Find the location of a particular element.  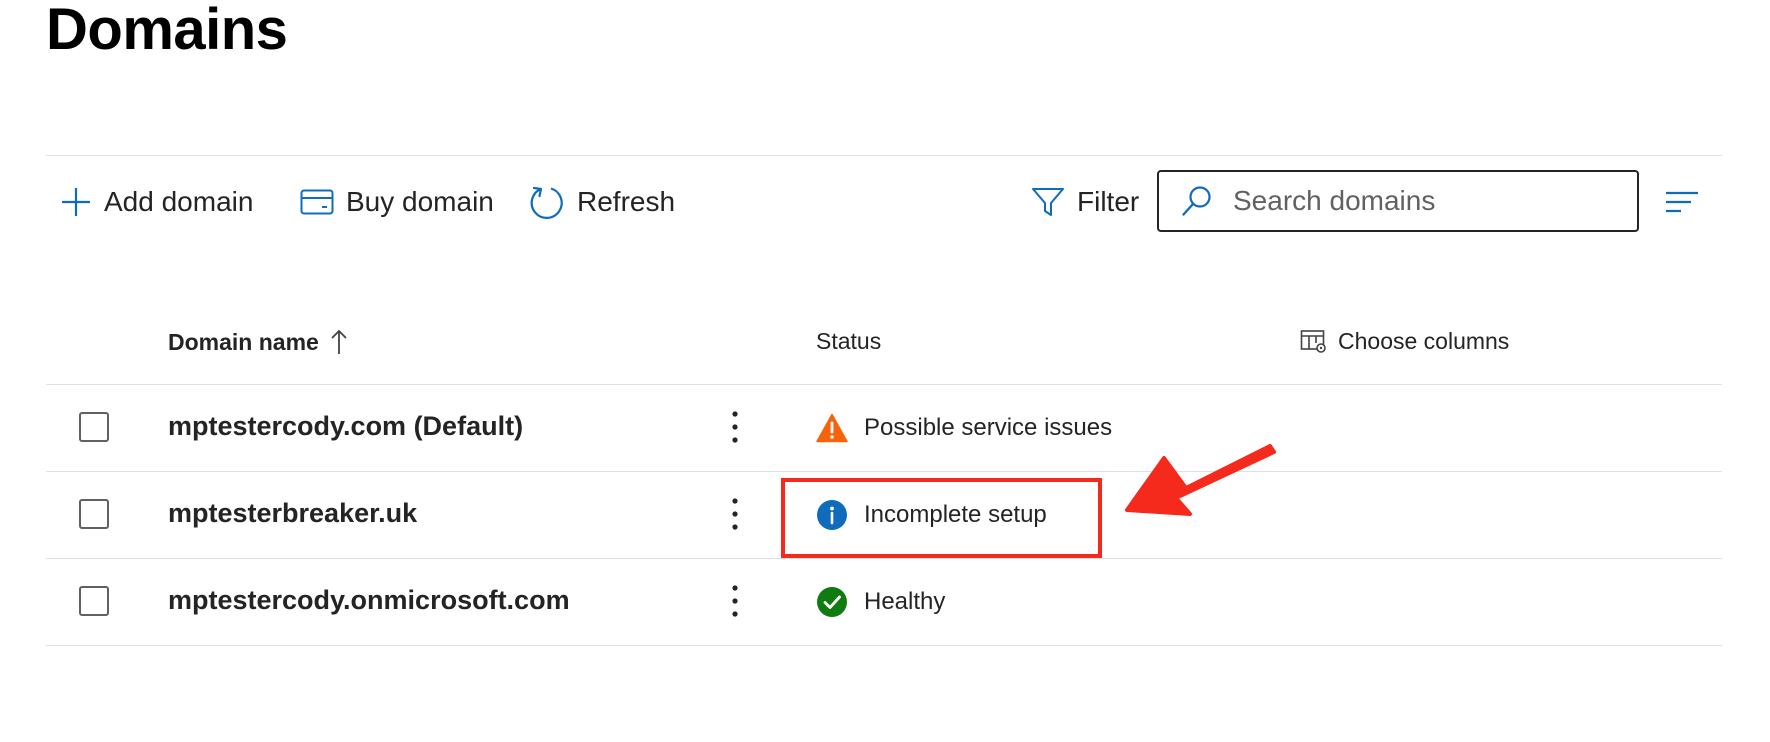

search-input is located at coordinates (1423, 201).